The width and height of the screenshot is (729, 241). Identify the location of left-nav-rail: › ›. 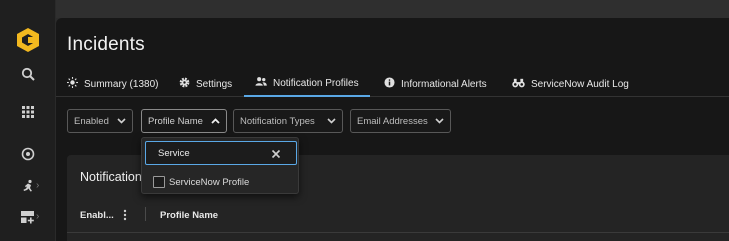
(28, 120).